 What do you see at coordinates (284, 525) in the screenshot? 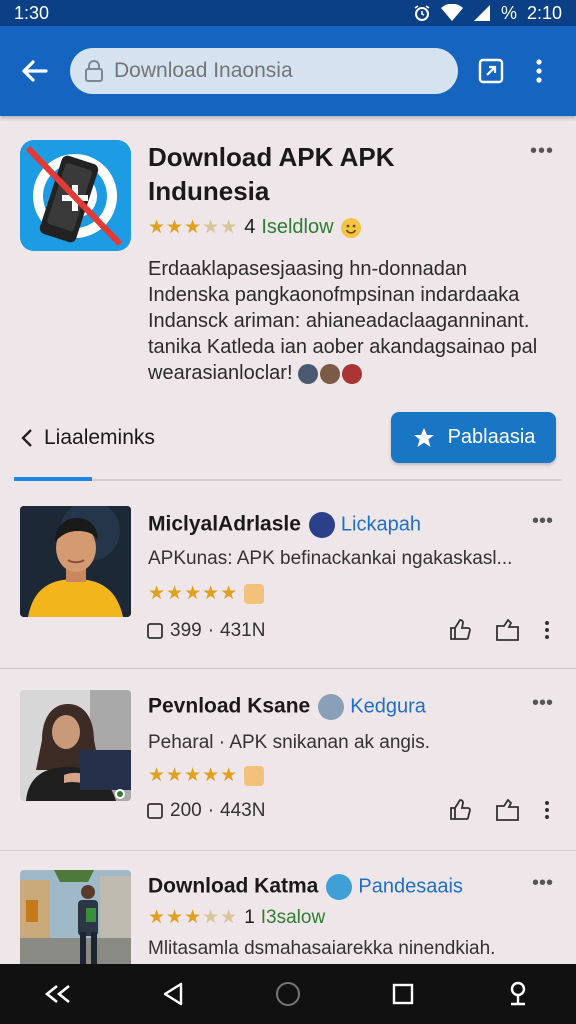
I see `post-title: MiclyalAdrlasle Lickapah` at bounding box center [284, 525].